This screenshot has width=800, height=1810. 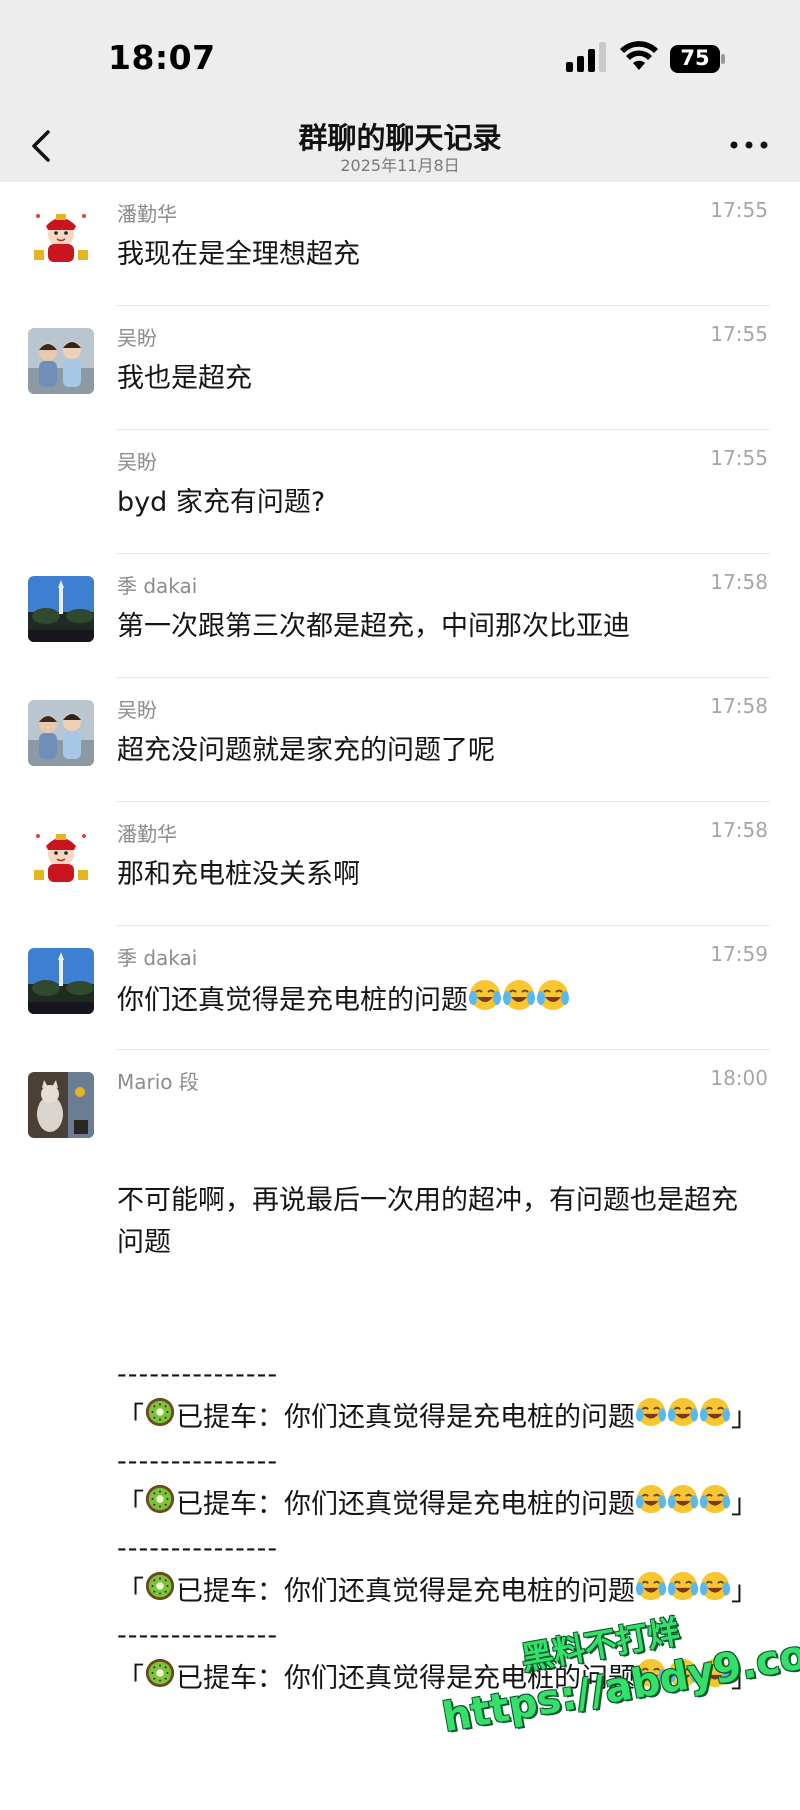 What do you see at coordinates (400, 244) in the screenshot?
I see `message-item: 潘勤华 17:55 我现在是全理想超充` at bounding box center [400, 244].